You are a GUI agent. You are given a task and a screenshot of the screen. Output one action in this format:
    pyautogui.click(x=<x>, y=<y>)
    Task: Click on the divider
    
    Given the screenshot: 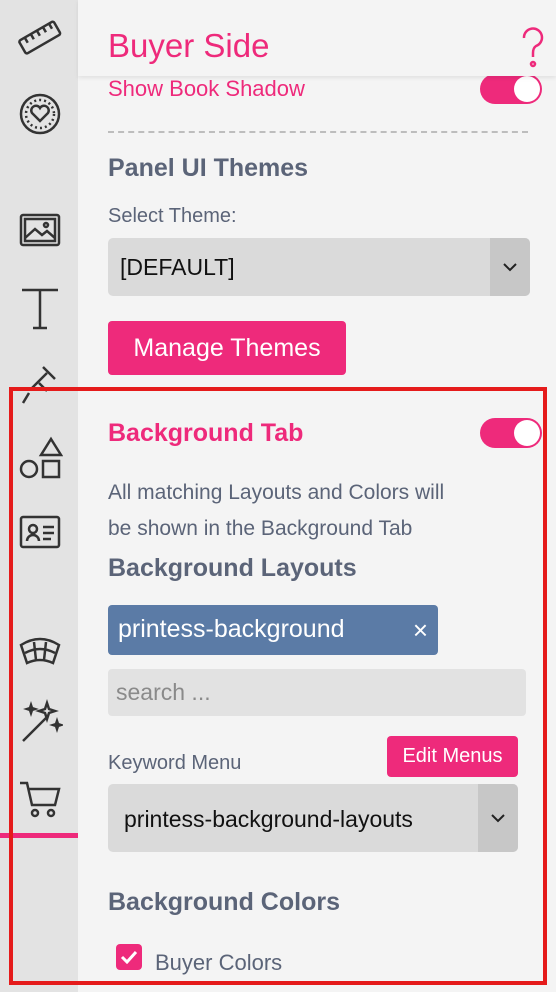 What is the action you would take?
    pyautogui.click(x=318, y=132)
    